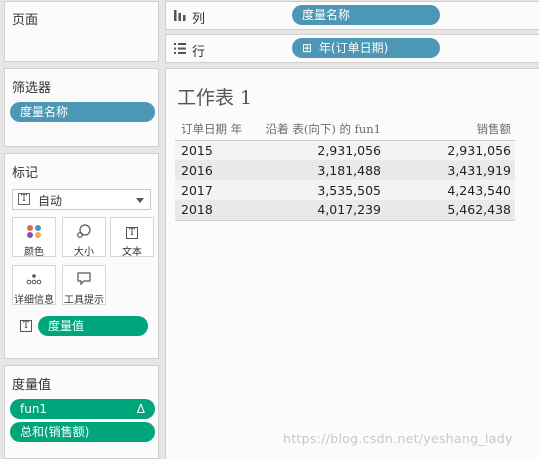 Image resolution: width=539 pixels, height=459 pixels. I want to click on filters-card: 筛选器 度量名称, so click(81, 107).